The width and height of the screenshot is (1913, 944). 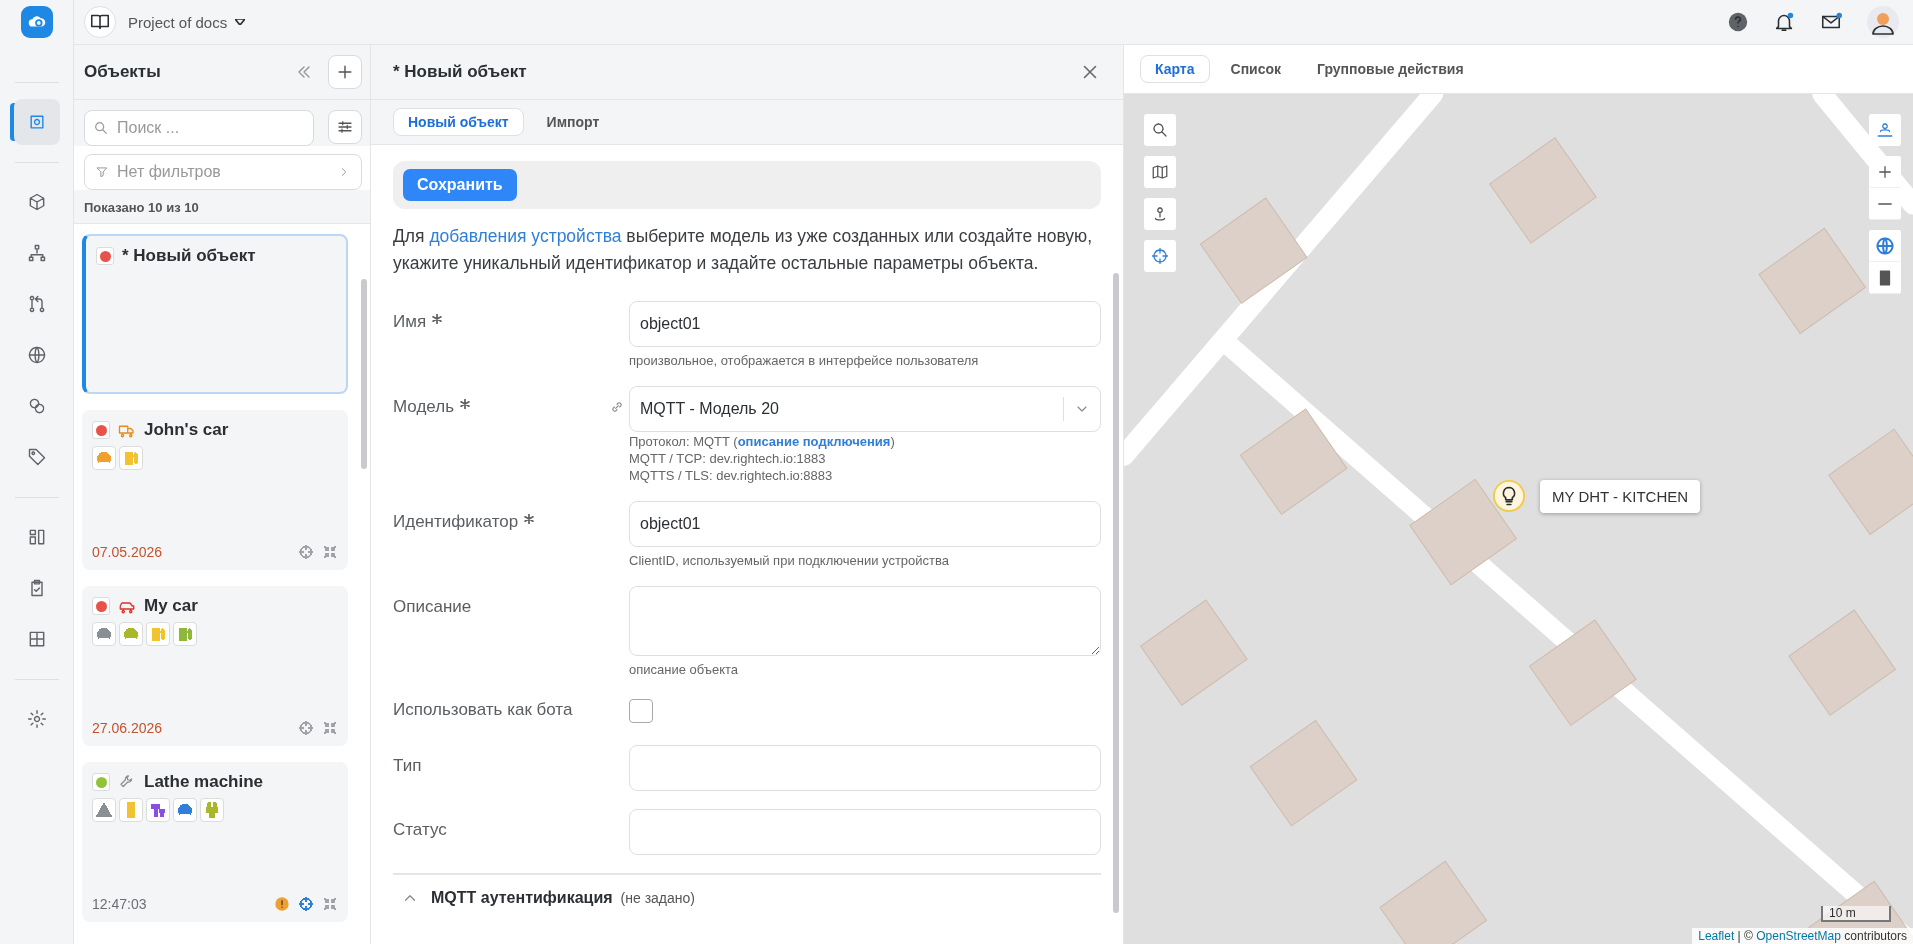 I want to click on filter-settings-button, so click(x=345, y=127).